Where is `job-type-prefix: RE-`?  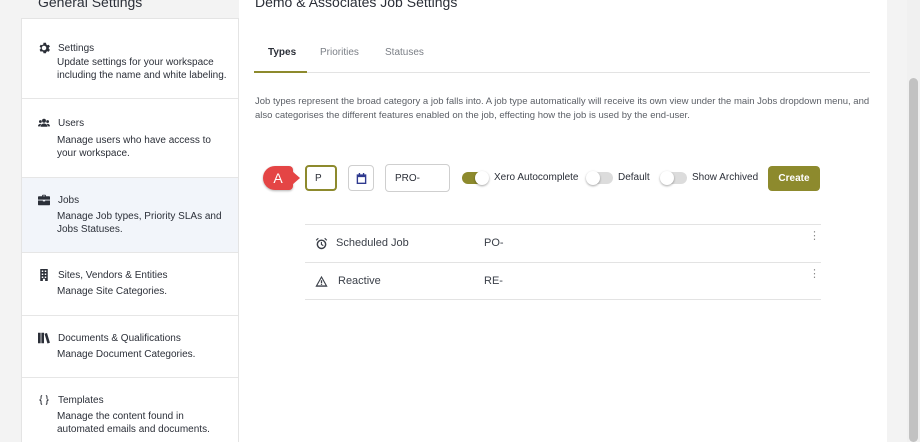
job-type-prefix: RE- is located at coordinates (493, 281).